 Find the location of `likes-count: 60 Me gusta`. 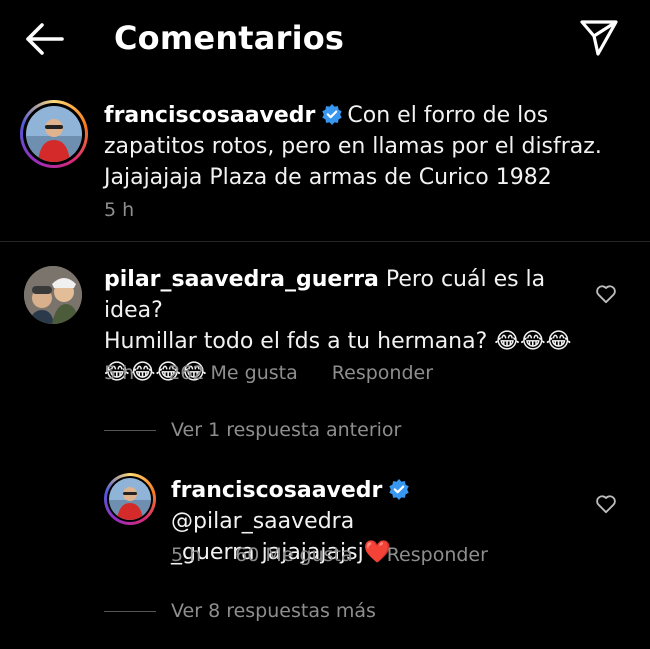

likes-count: 60 Me gusta is located at coordinates (293, 555).